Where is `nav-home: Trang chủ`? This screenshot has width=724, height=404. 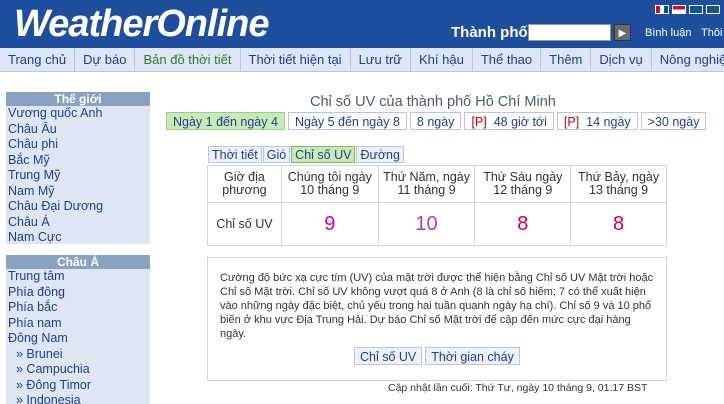 nav-home: Trang chủ is located at coordinates (38, 59).